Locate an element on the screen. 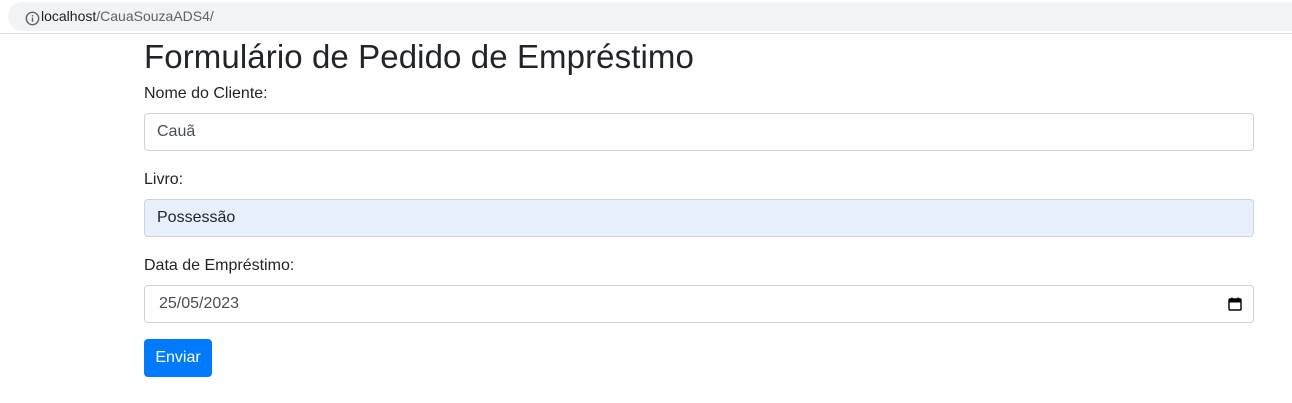  data-emprestimo-input: 25/05/2023 is located at coordinates (699, 304).